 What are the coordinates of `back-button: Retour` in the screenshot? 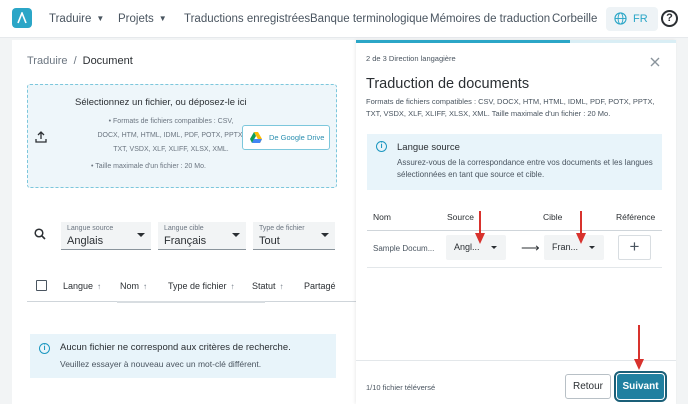 It's located at (588, 386).